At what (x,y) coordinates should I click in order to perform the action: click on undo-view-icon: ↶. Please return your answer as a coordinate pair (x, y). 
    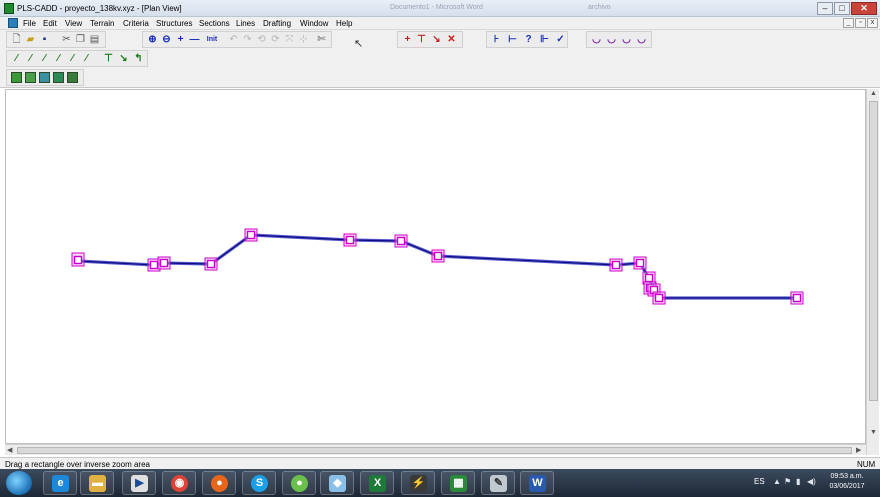
    Looking at the image, I should click on (233, 39).